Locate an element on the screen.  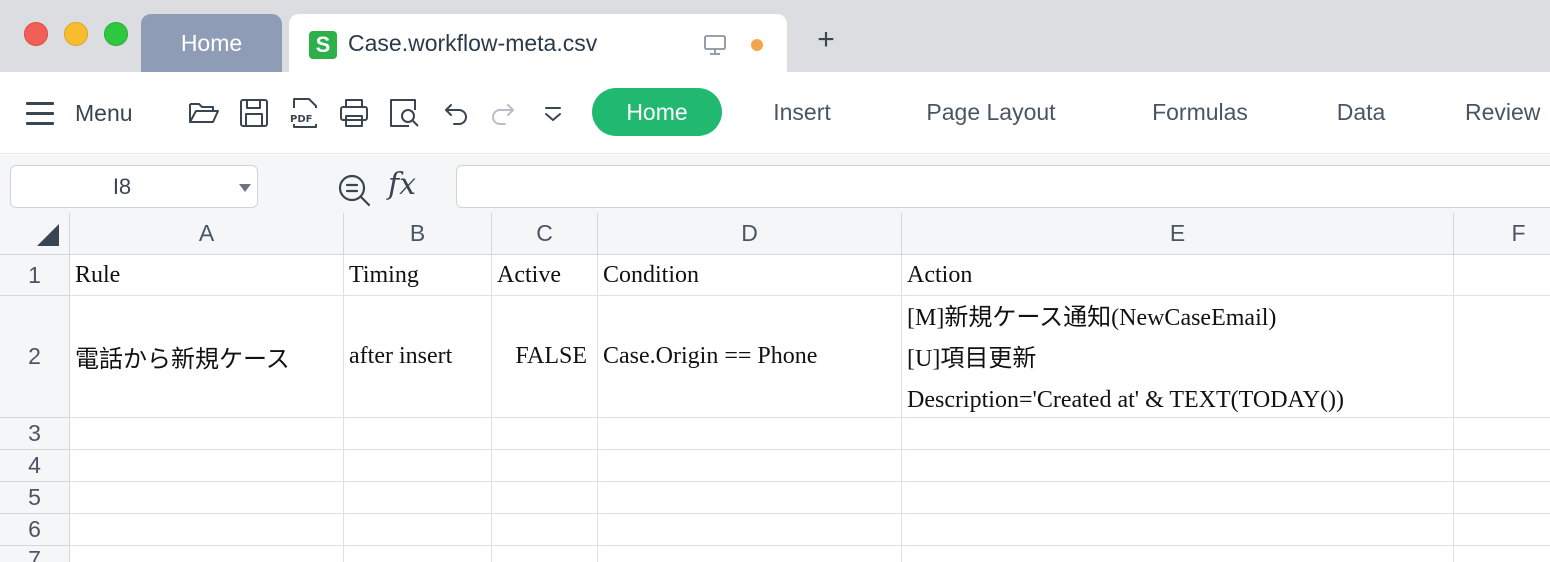
ribbon-tab-data: Data is located at coordinates (1361, 112).